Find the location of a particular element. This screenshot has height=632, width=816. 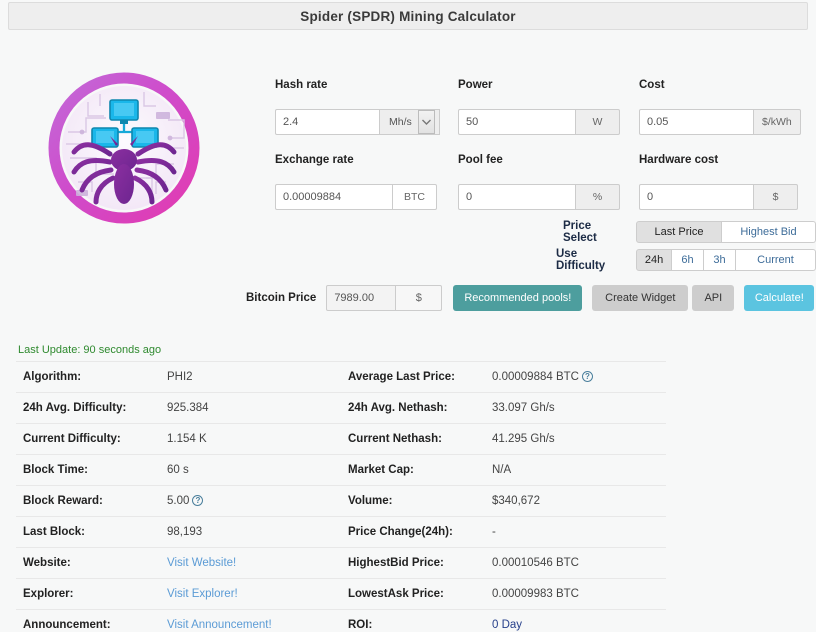

row-label: Algorithm: is located at coordinates (52, 377).